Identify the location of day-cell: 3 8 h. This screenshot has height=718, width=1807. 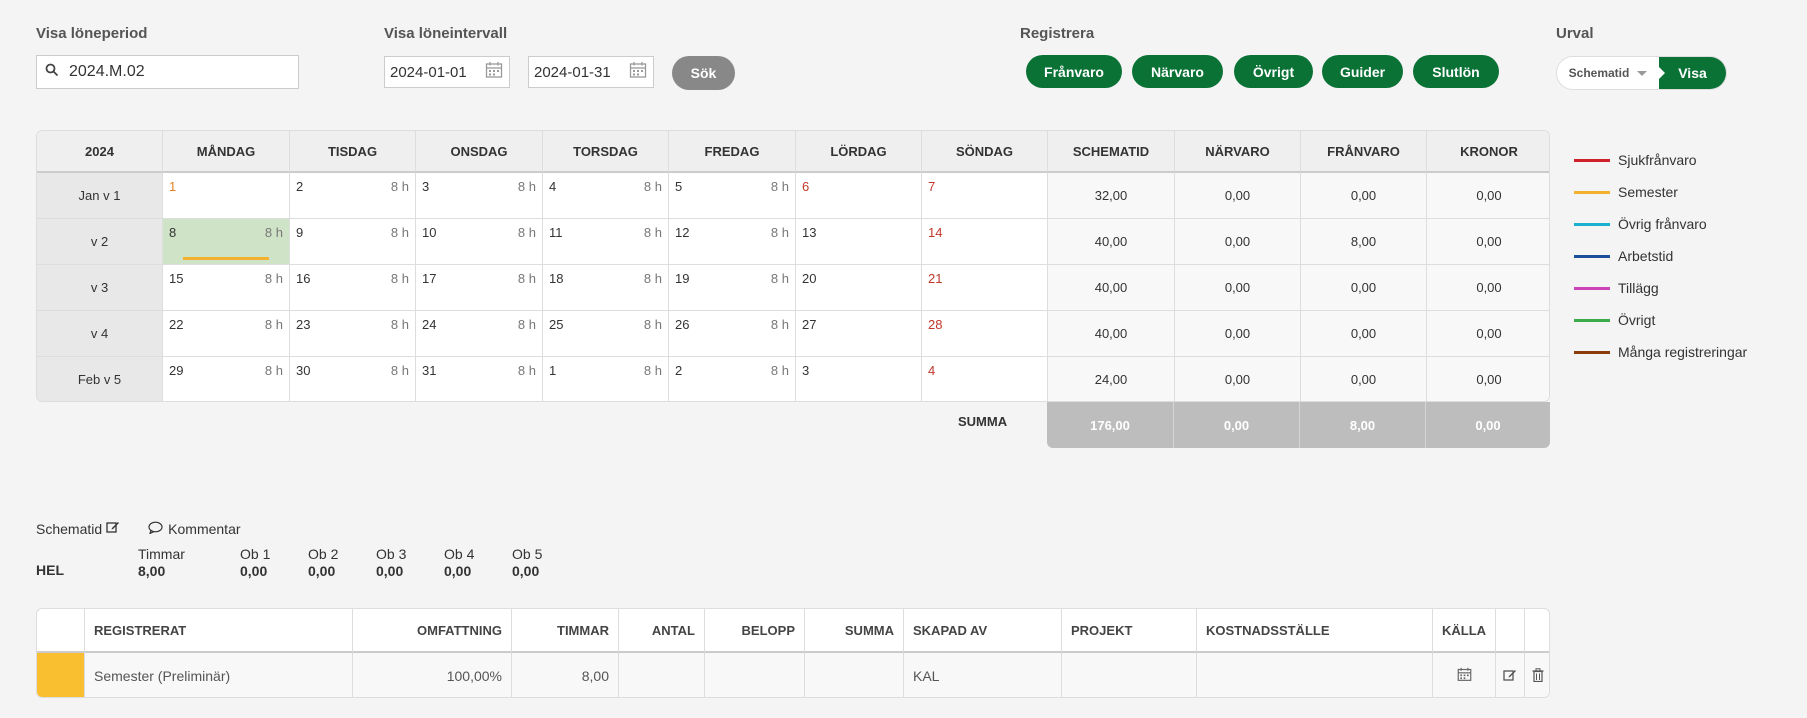
(479, 196).